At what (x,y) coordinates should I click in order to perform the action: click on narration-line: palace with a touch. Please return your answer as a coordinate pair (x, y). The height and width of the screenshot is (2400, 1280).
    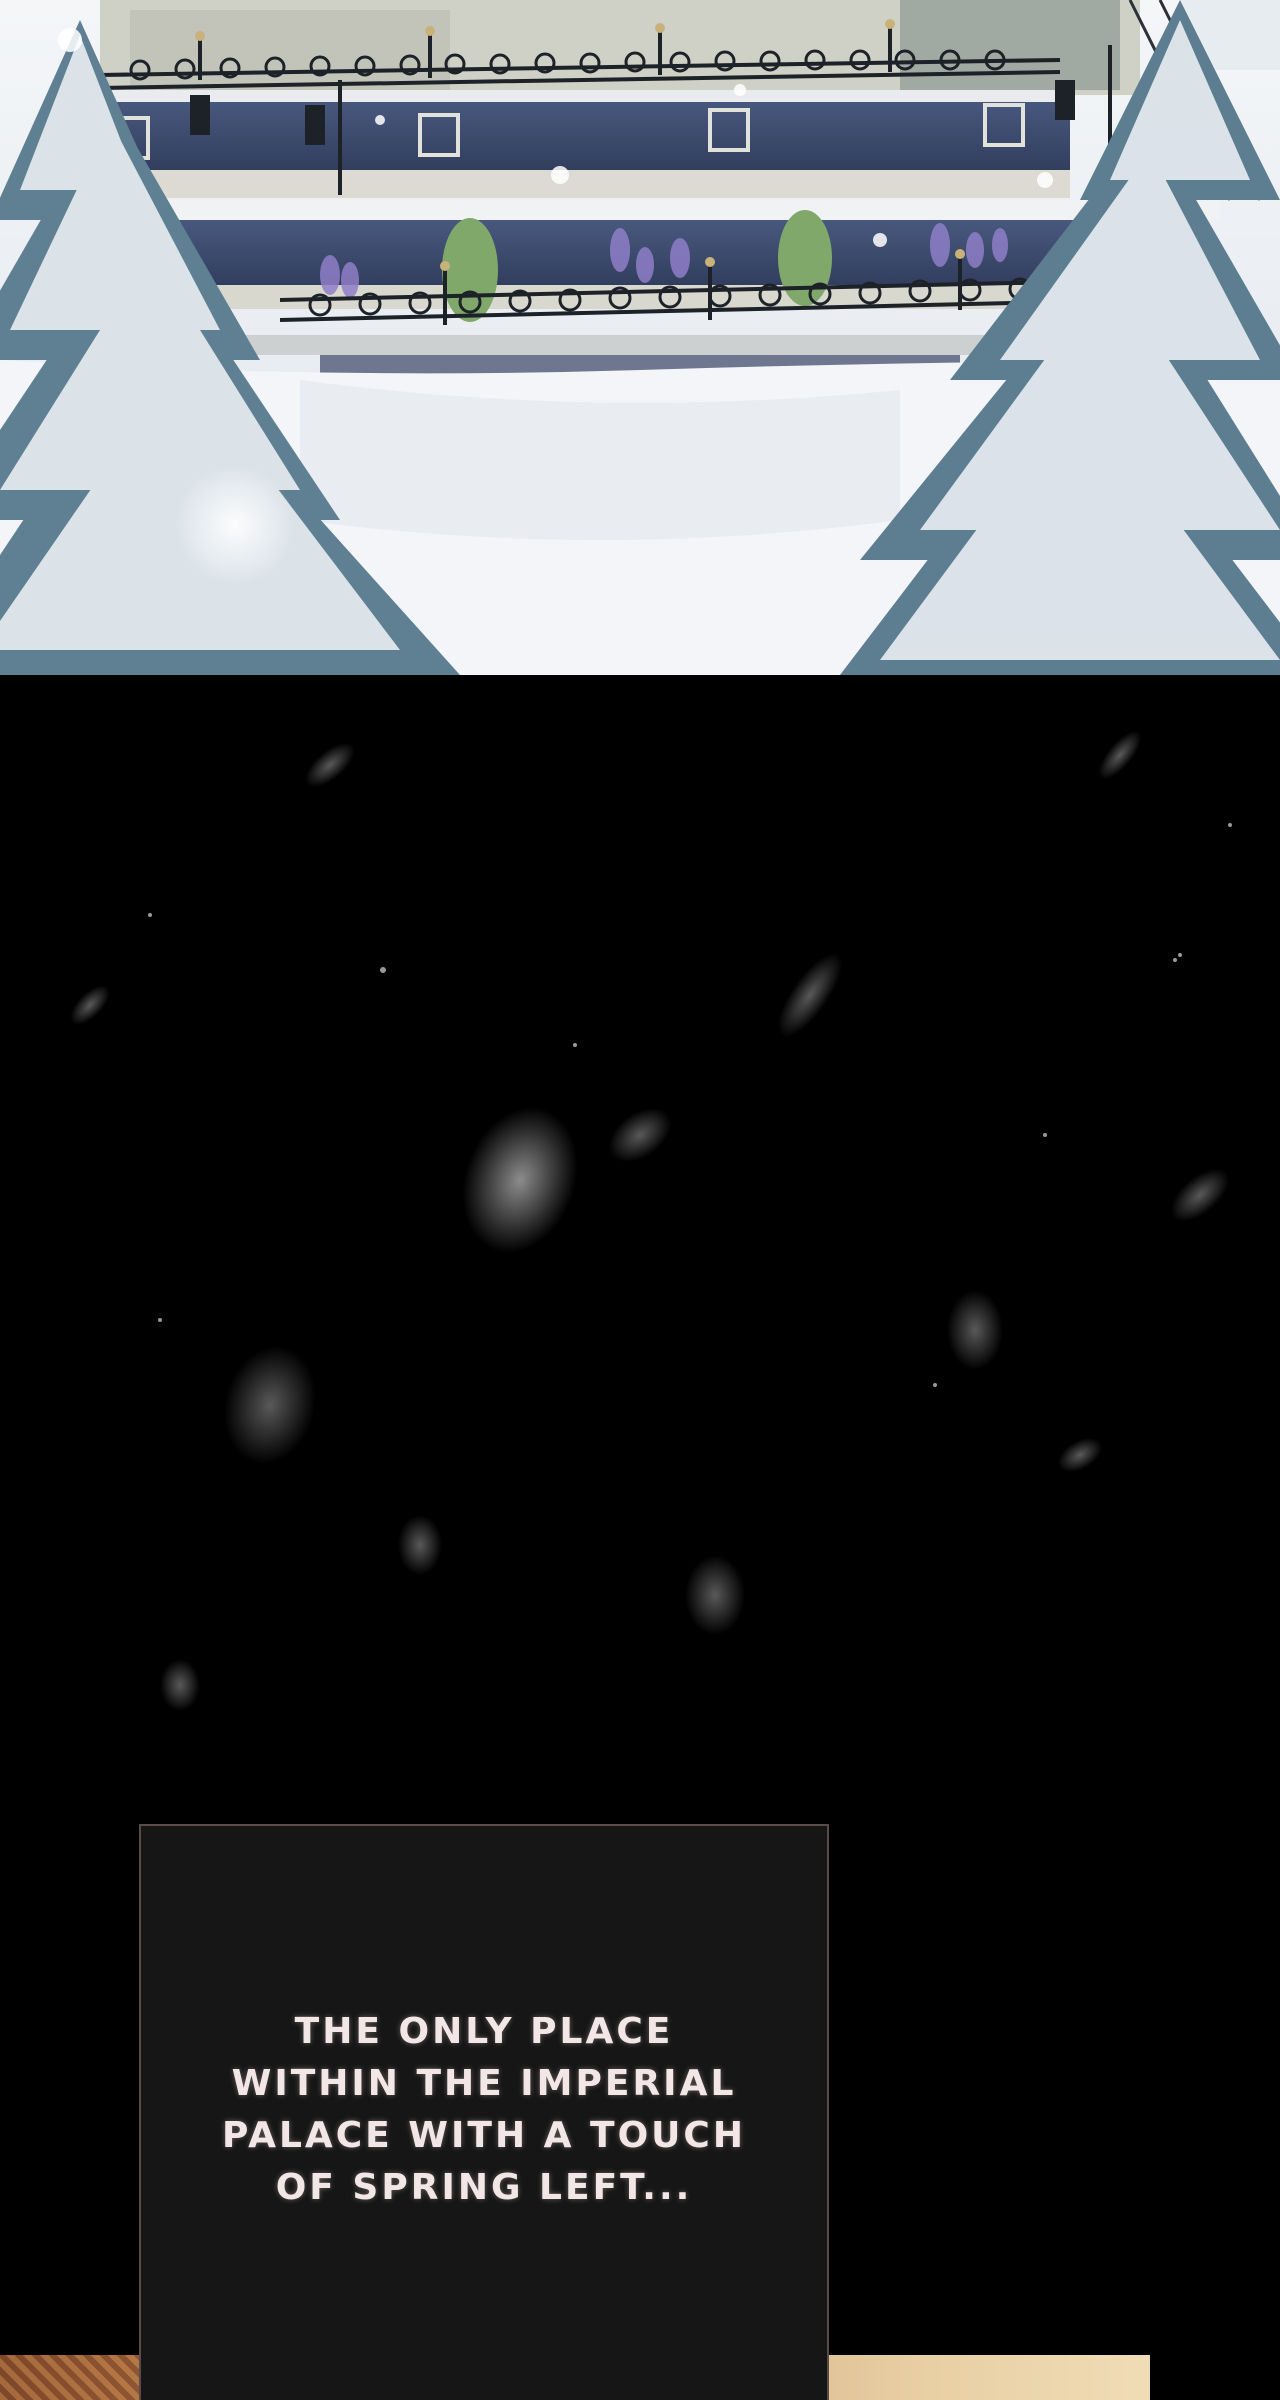
    Looking at the image, I should click on (484, 2135).